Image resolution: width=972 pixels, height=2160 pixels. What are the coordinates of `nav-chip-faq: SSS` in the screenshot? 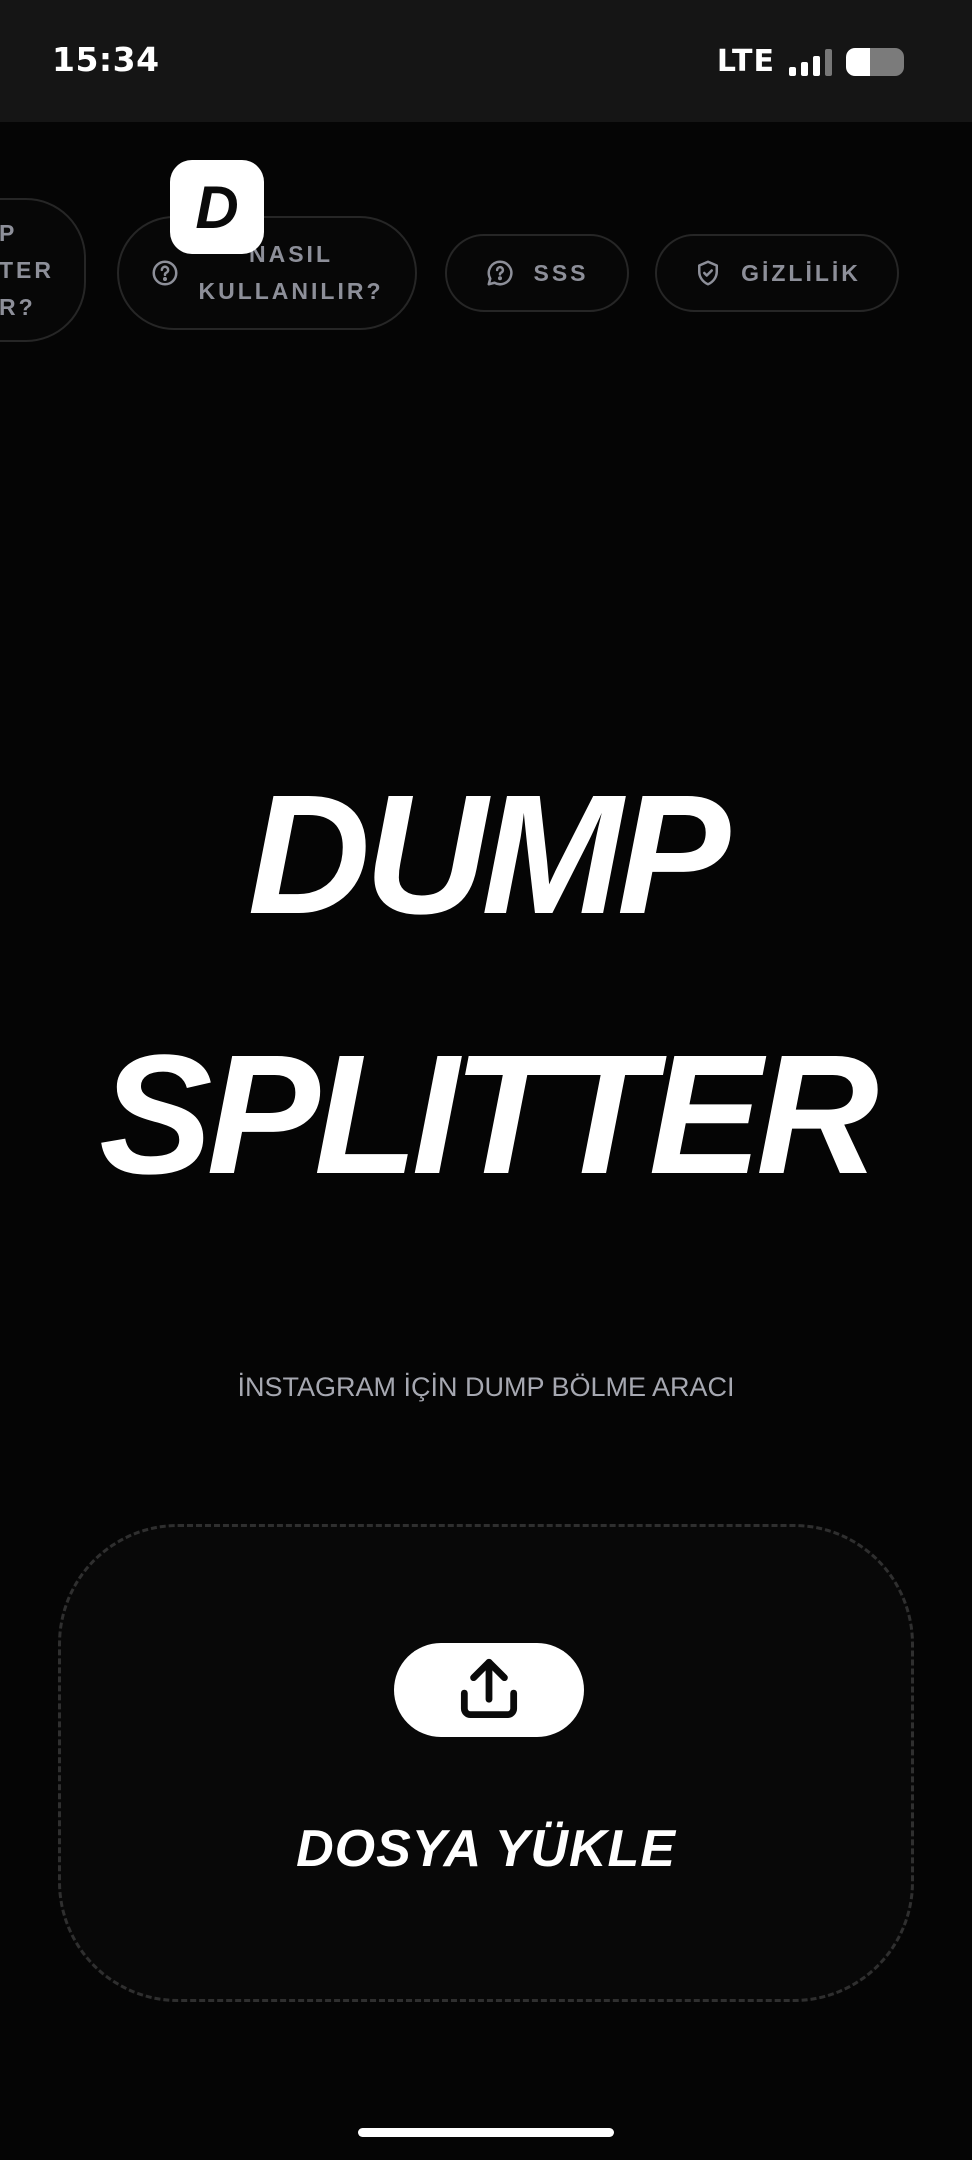 It's located at (537, 273).